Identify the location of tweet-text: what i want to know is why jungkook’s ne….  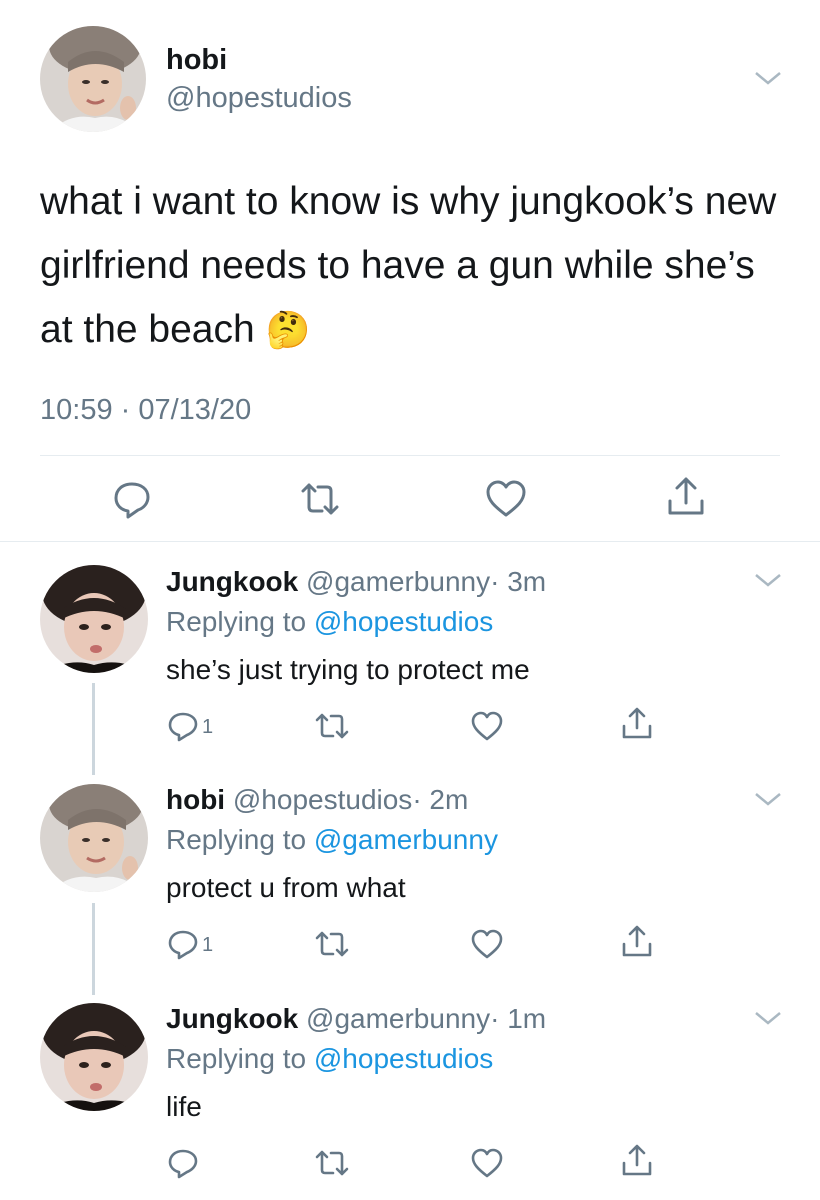
(410, 266).